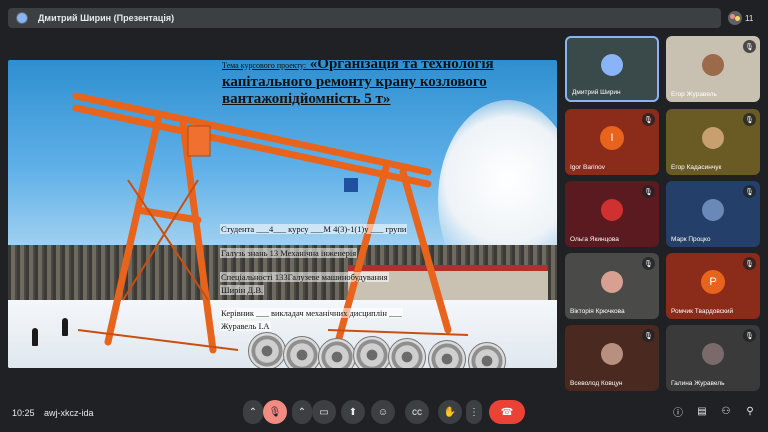 This screenshot has height=432, width=768. Describe the element at coordinates (596, 383) in the screenshot. I see `participant-name: Всеволод Ковцун` at that location.